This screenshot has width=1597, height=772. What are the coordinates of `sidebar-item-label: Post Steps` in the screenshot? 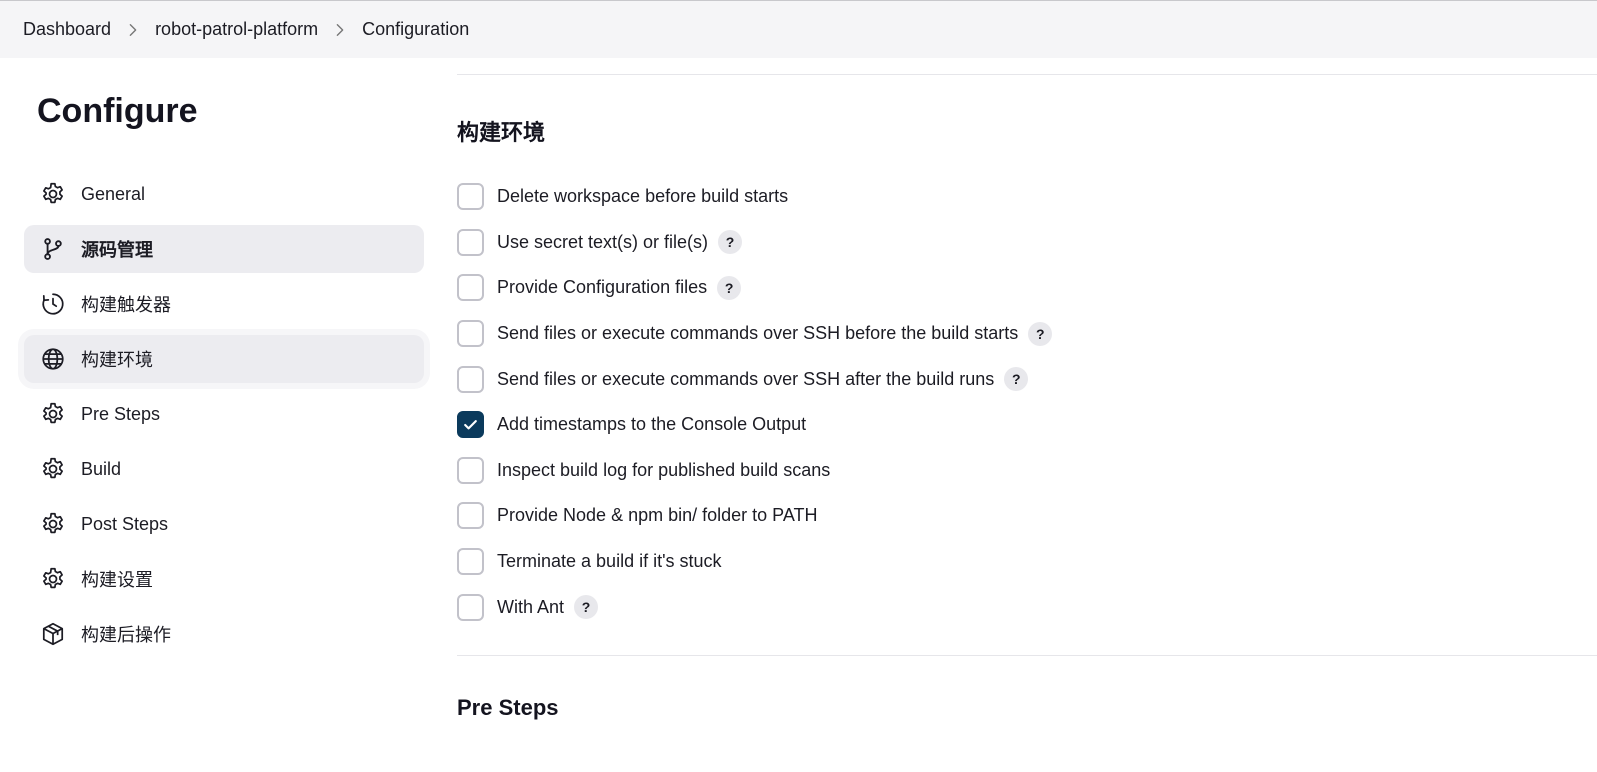 It's located at (125, 523).